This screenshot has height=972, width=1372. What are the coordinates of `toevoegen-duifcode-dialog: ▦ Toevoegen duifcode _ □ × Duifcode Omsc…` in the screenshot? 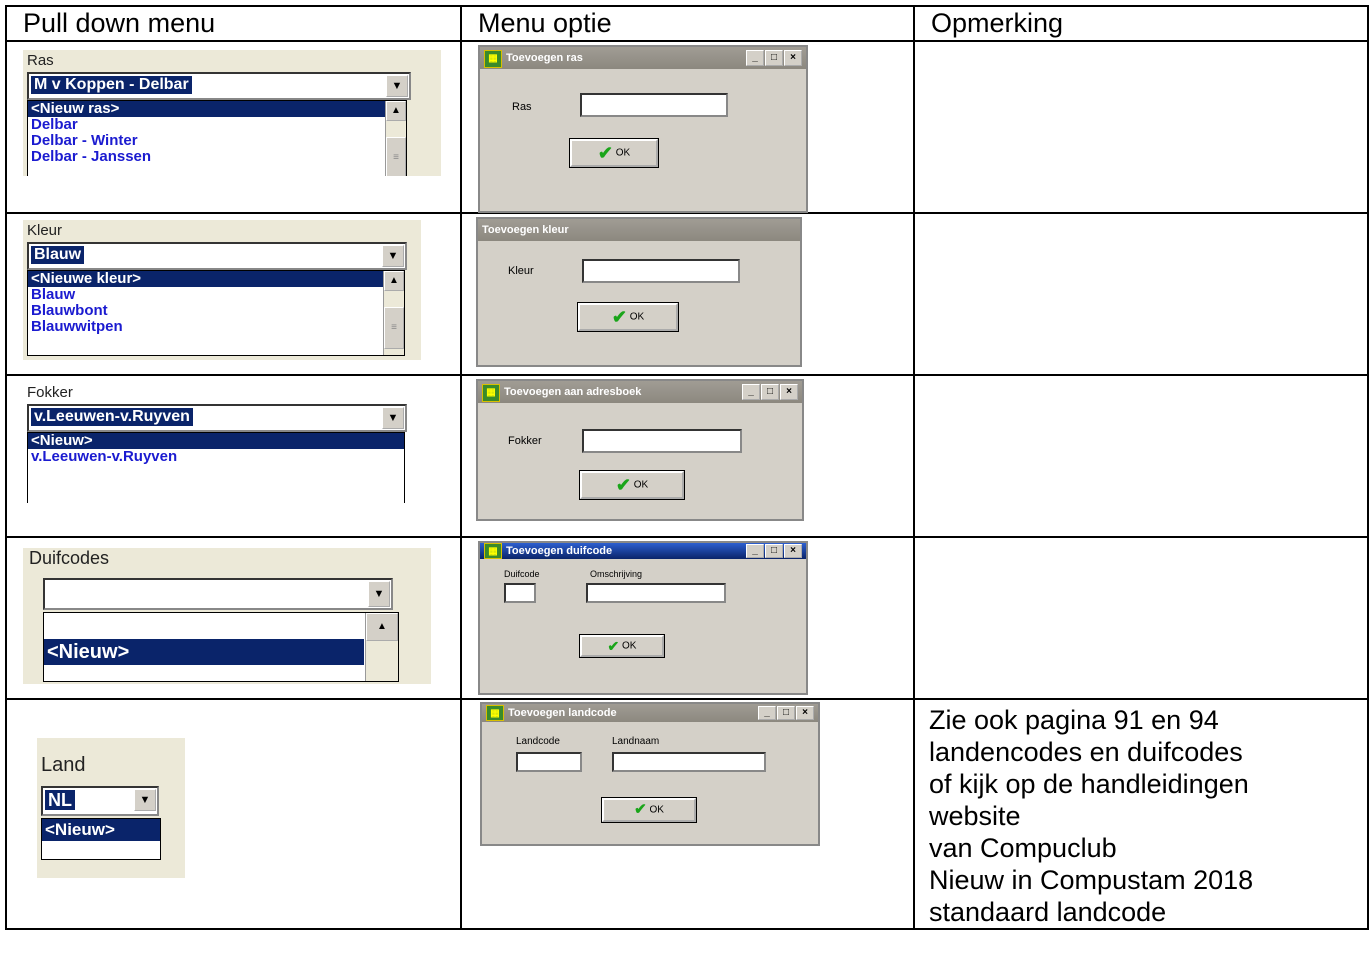 It's located at (643, 618).